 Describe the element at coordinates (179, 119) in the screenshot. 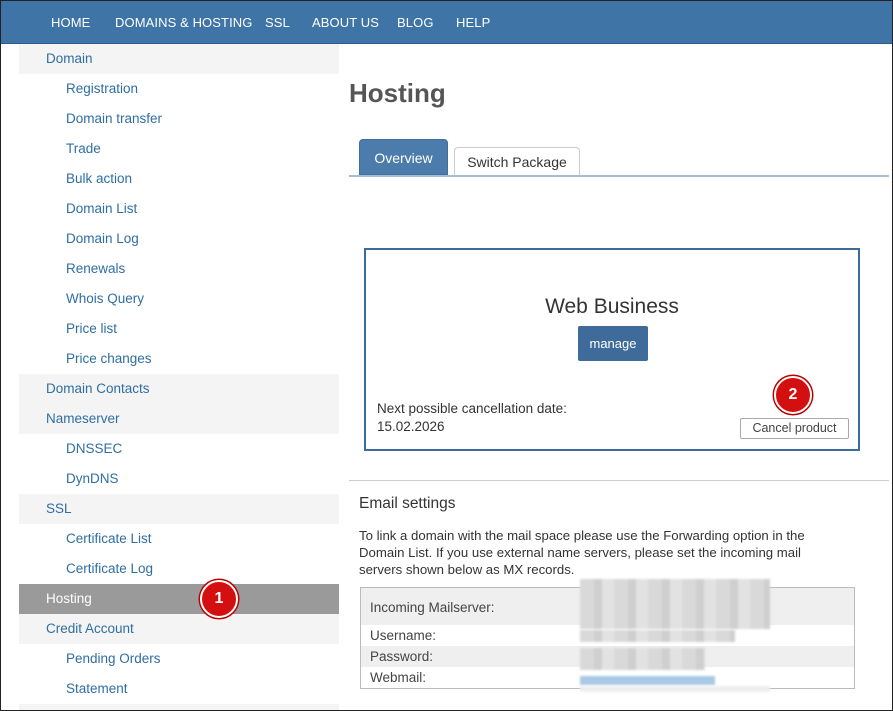

I see `sidebar-item-domain-transfer: Domain transfer` at that location.